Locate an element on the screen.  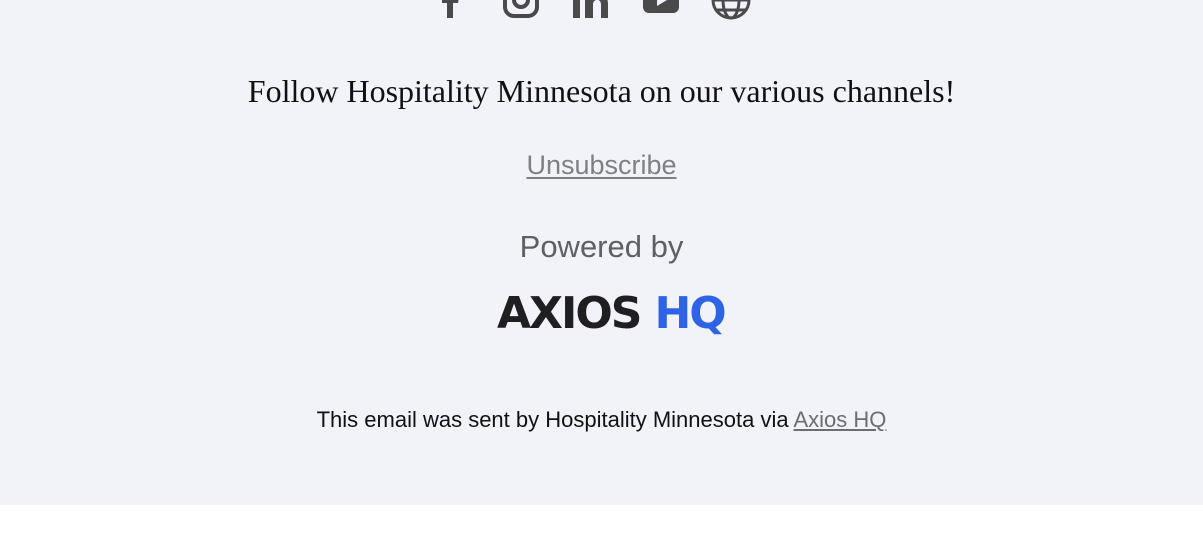
instagram-icon is located at coordinates (520, 9).